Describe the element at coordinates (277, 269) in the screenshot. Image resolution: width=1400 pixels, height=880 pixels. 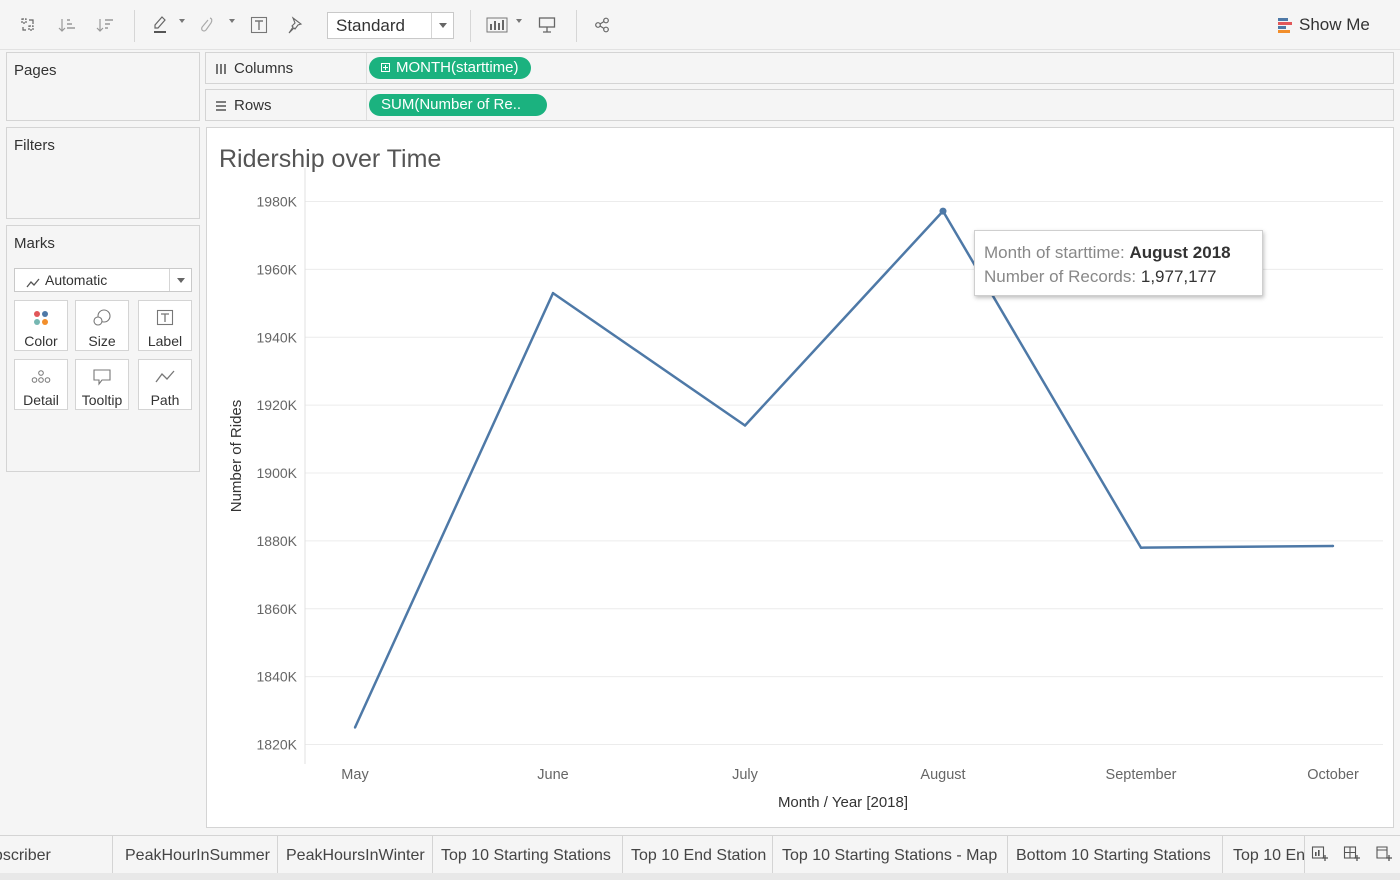
I see `y-tick-label: 1960K` at that location.